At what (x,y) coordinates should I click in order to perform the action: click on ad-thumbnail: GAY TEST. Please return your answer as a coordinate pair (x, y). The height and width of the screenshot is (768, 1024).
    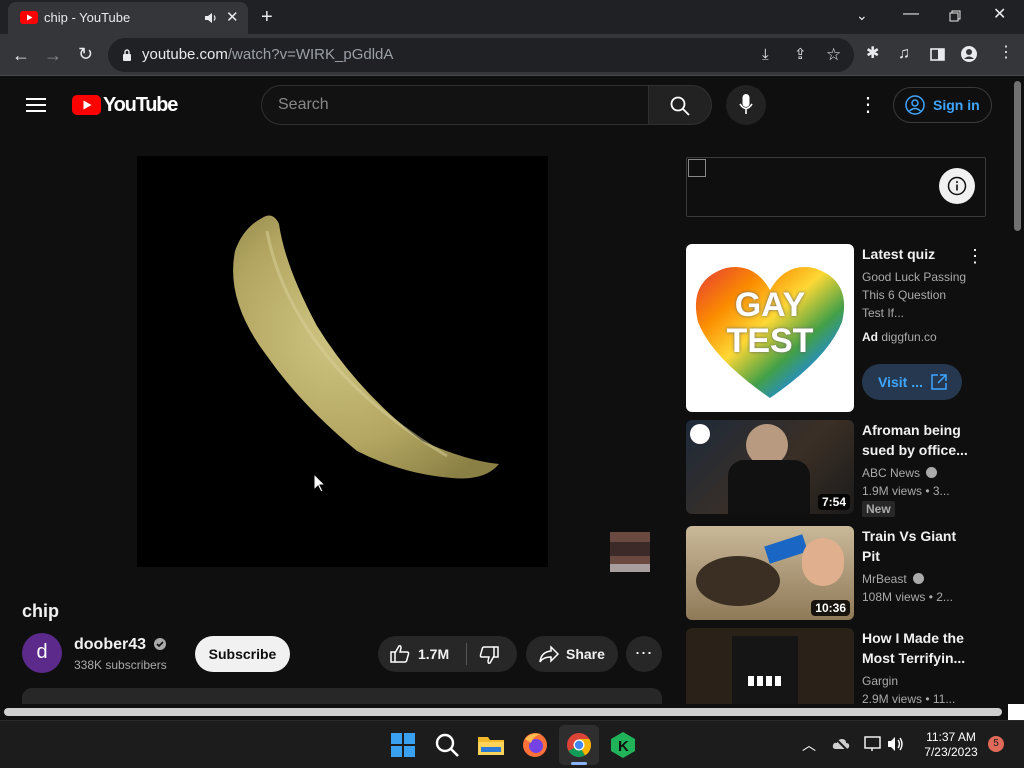
    Looking at the image, I should click on (770, 328).